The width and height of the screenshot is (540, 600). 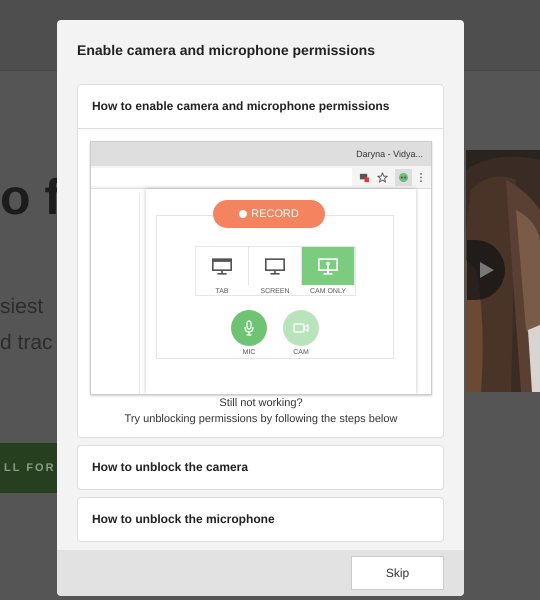 What do you see at coordinates (221, 266) in the screenshot?
I see `monitor-tab-icon` at bounding box center [221, 266].